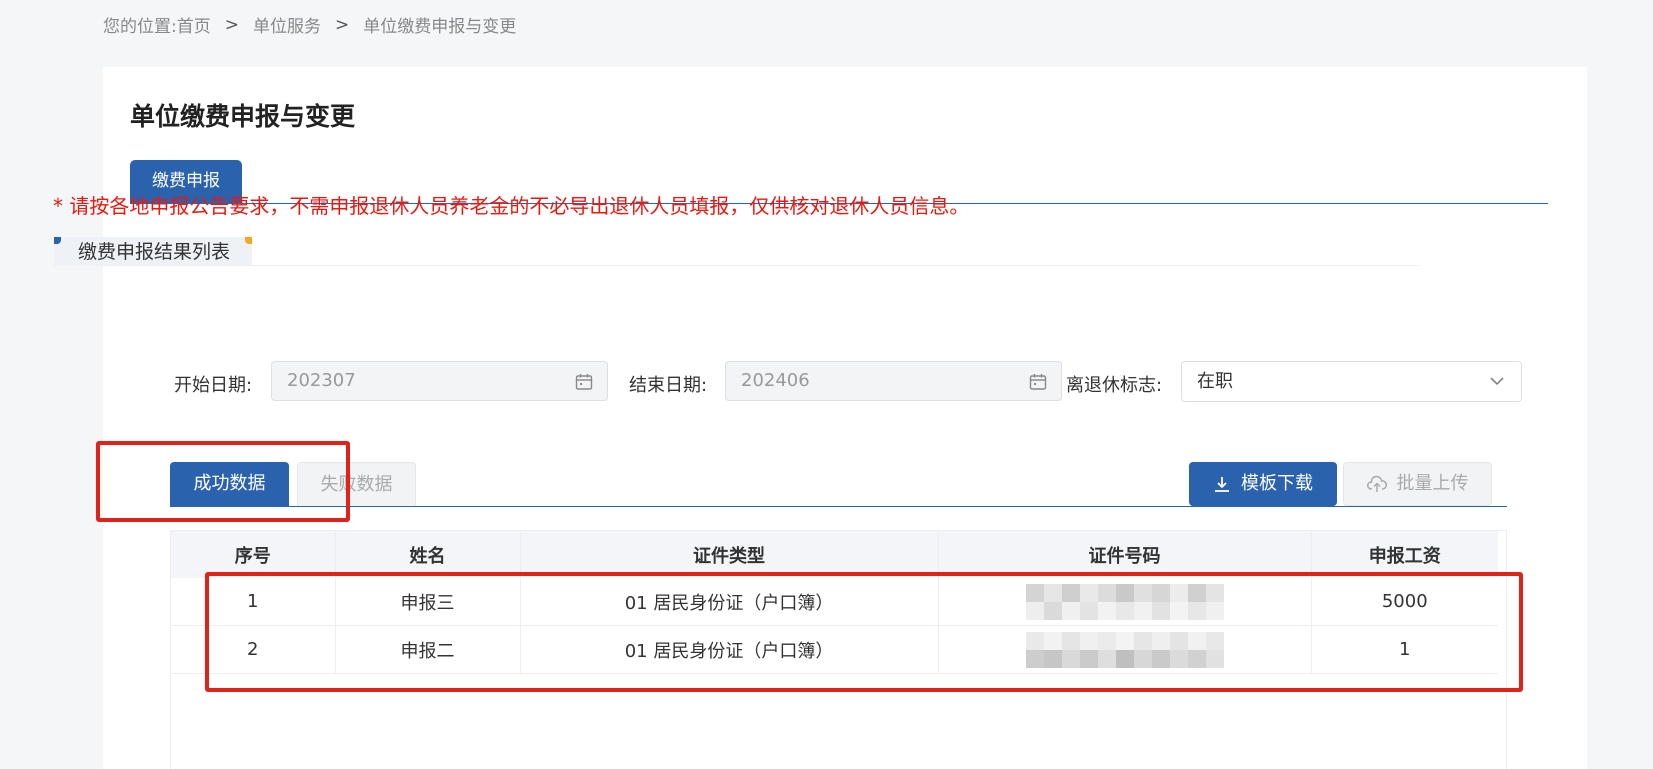  I want to click on start-date-input: 202307, so click(439, 381).